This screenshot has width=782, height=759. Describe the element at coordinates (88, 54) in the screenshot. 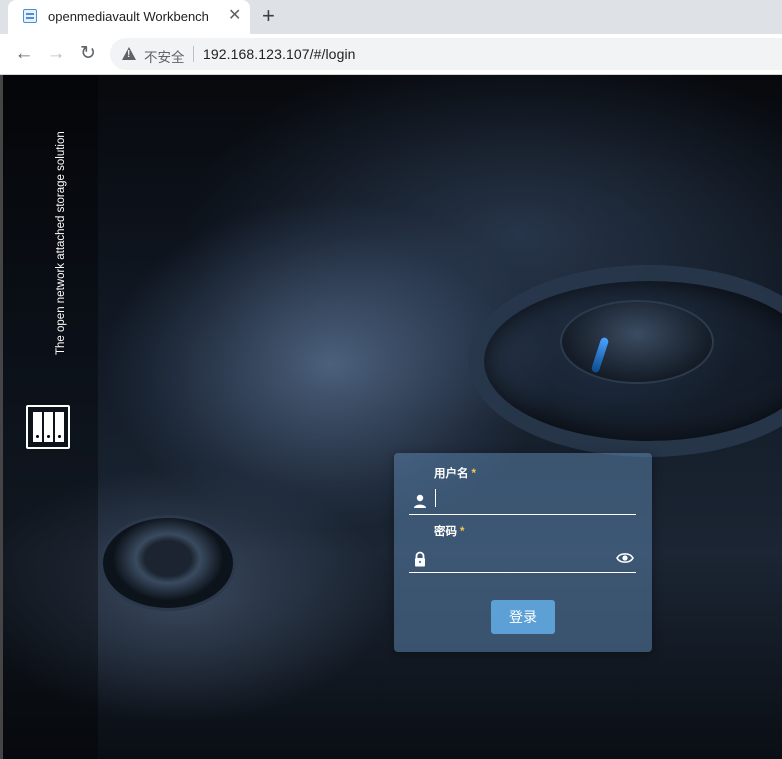

I see `reload-button: ↻` at that location.